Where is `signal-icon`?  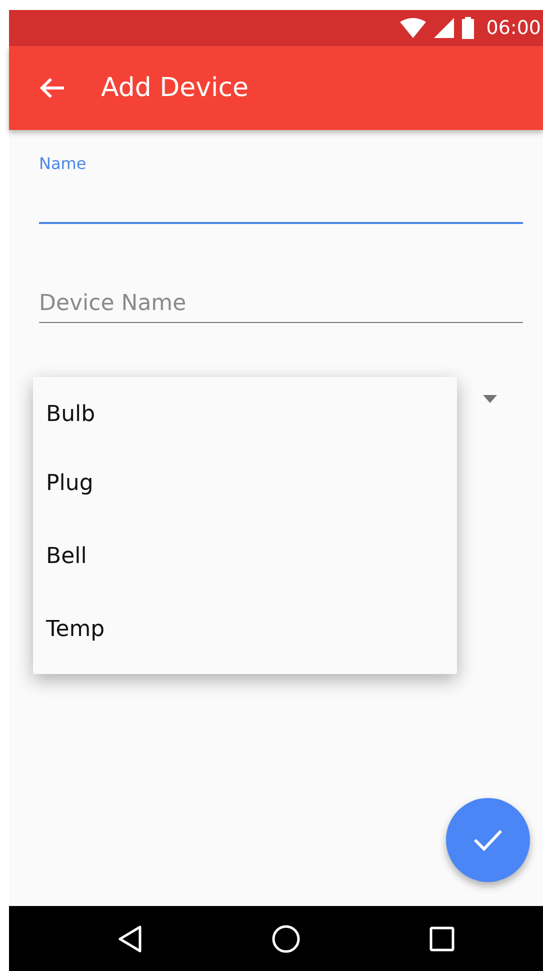
signal-icon is located at coordinates (444, 28).